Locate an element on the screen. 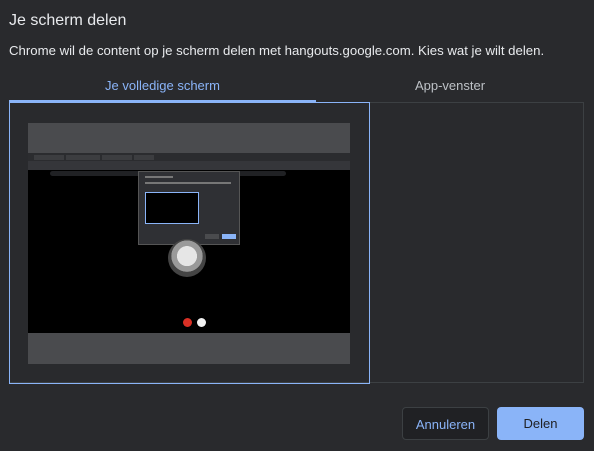 The height and width of the screenshot is (451, 594). thumbnail-top-band is located at coordinates (189, 138).